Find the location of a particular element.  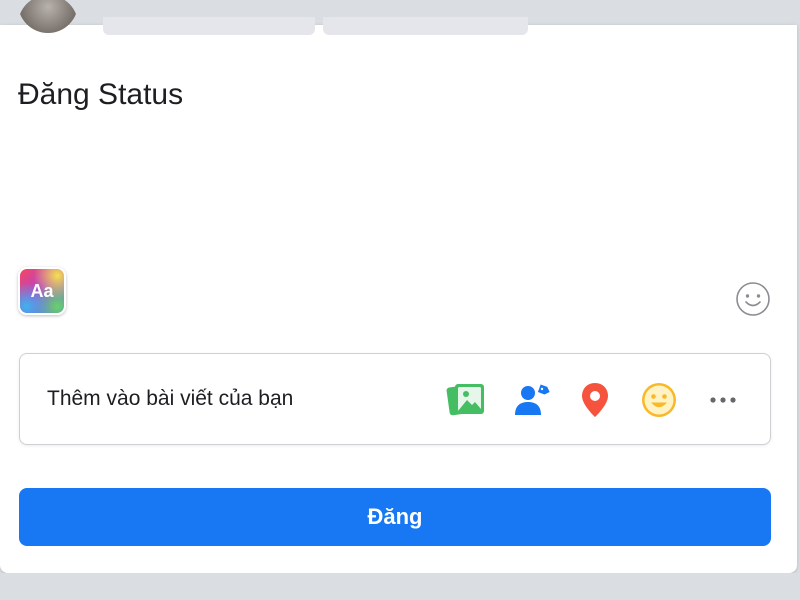

feeling-emoji-icon is located at coordinates (659, 400).